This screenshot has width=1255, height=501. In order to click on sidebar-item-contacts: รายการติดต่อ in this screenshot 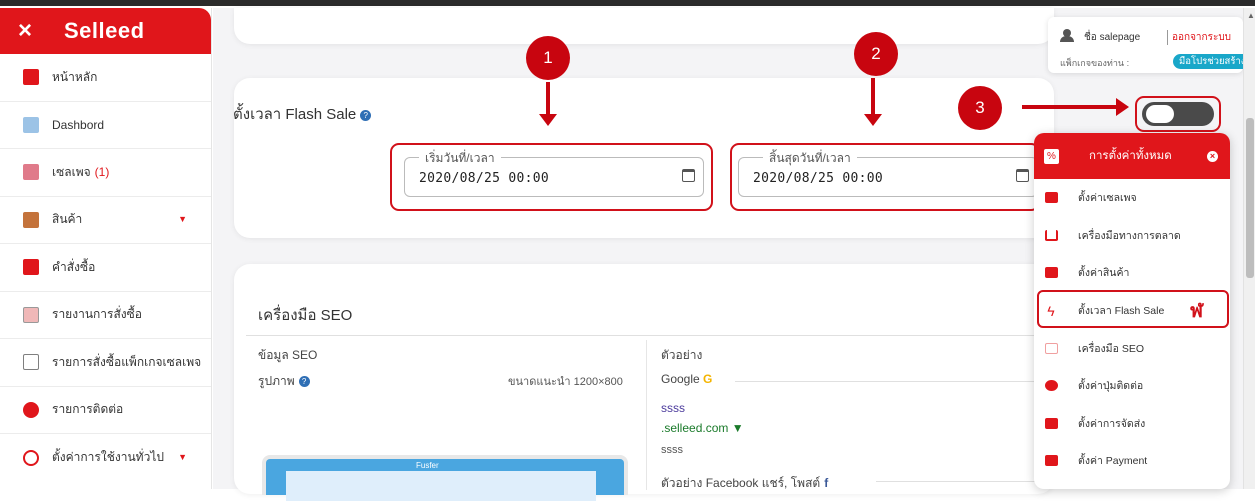, I will do `click(105, 410)`.